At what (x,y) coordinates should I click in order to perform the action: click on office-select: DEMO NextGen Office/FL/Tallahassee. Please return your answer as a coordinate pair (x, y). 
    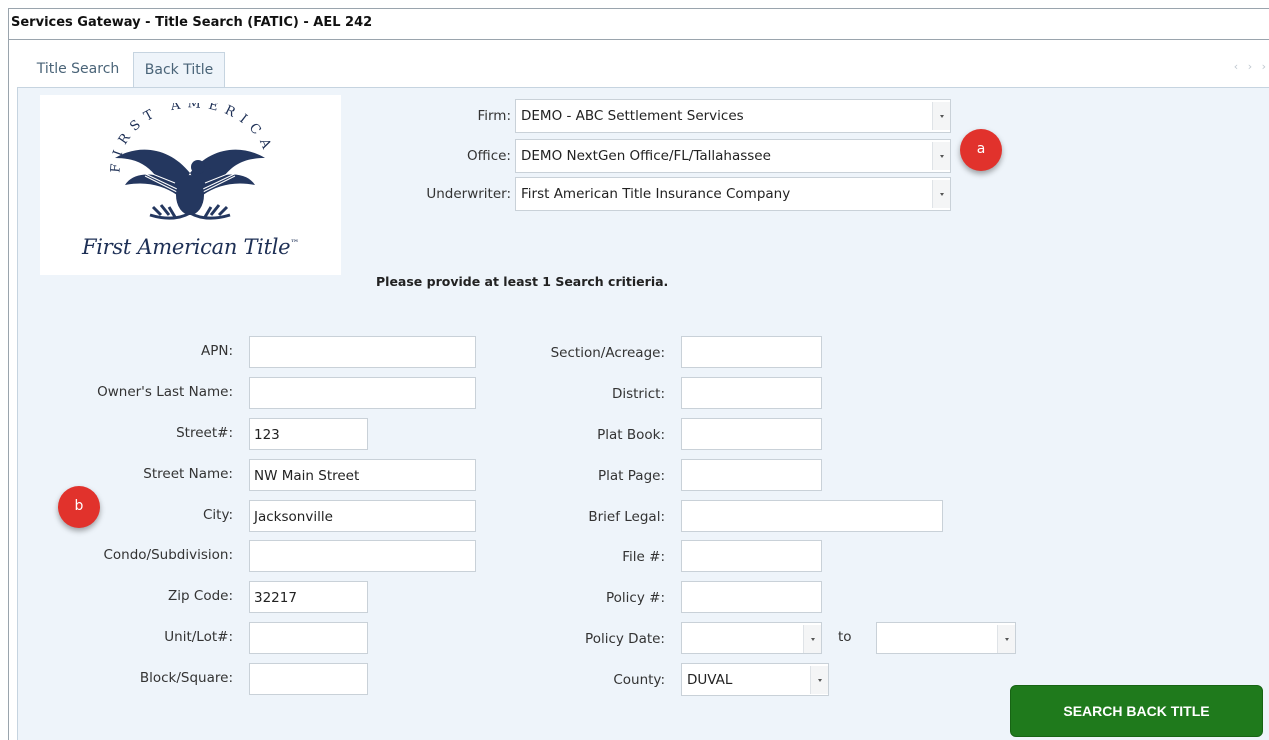
    Looking at the image, I should click on (733, 156).